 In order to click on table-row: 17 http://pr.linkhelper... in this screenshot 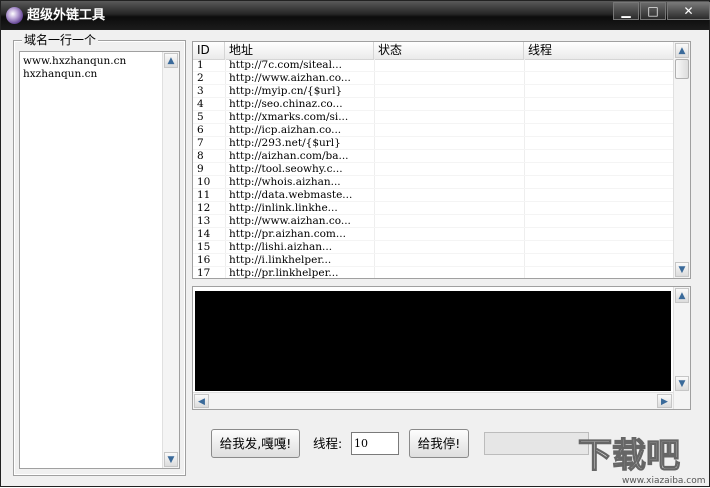, I will do `click(433, 273)`.